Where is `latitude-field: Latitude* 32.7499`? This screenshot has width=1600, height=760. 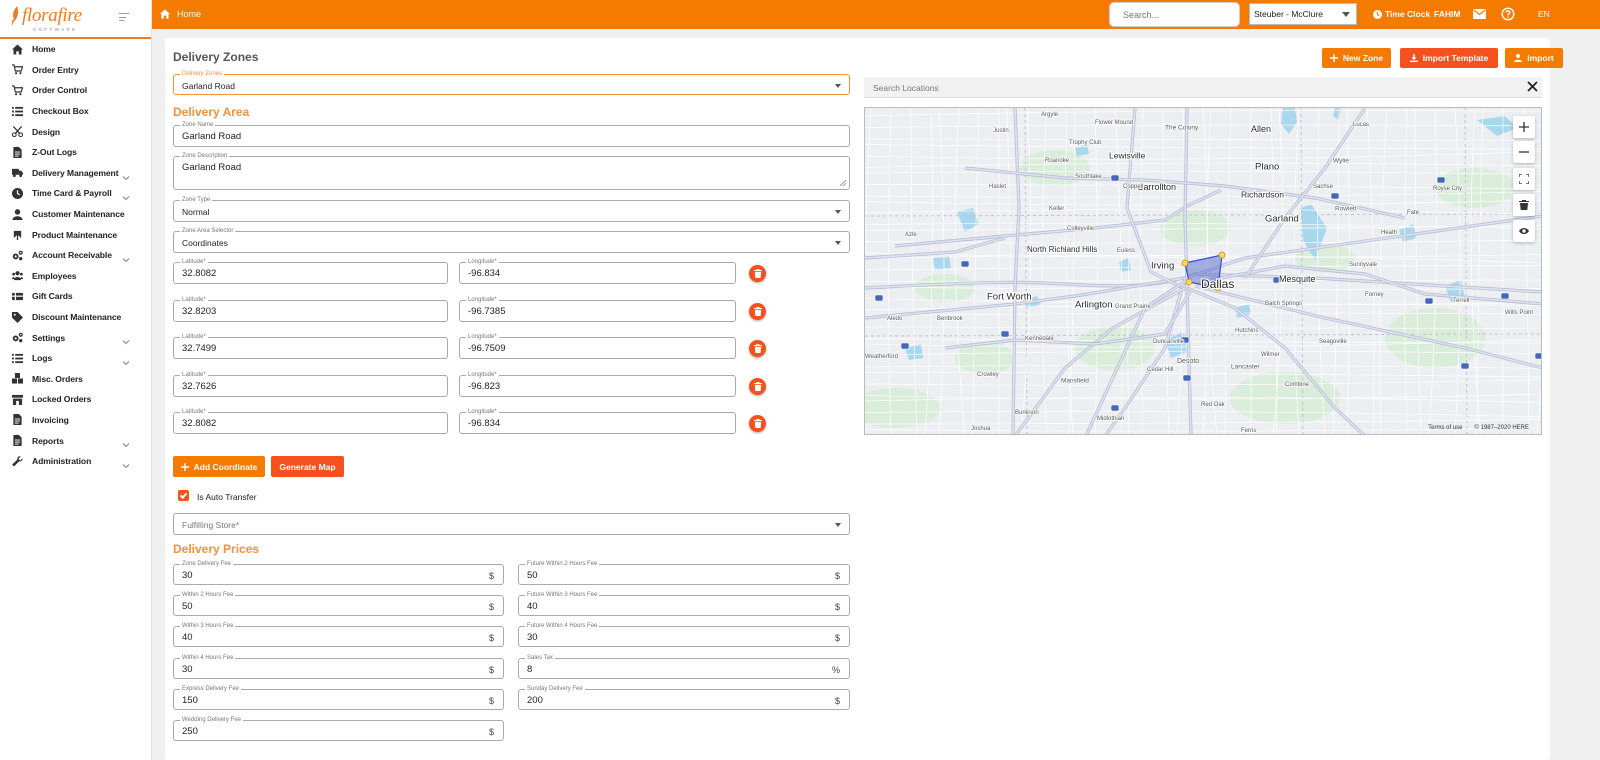
latitude-field: Latitude* 32.7499 is located at coordinates (310, 346).